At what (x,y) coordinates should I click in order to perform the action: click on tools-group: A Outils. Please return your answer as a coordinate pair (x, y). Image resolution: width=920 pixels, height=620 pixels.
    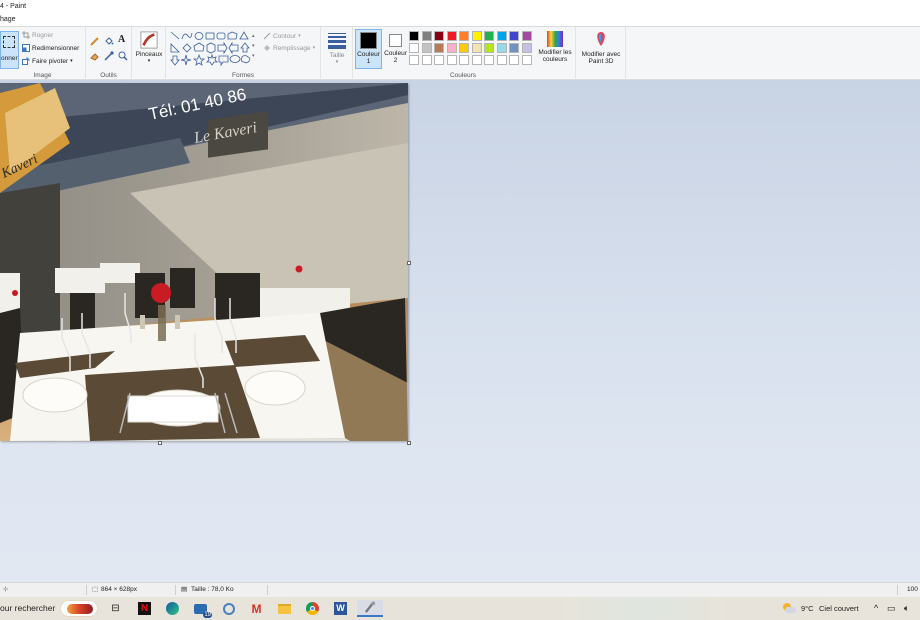
    Looking at the image, I should click on (109, 53).